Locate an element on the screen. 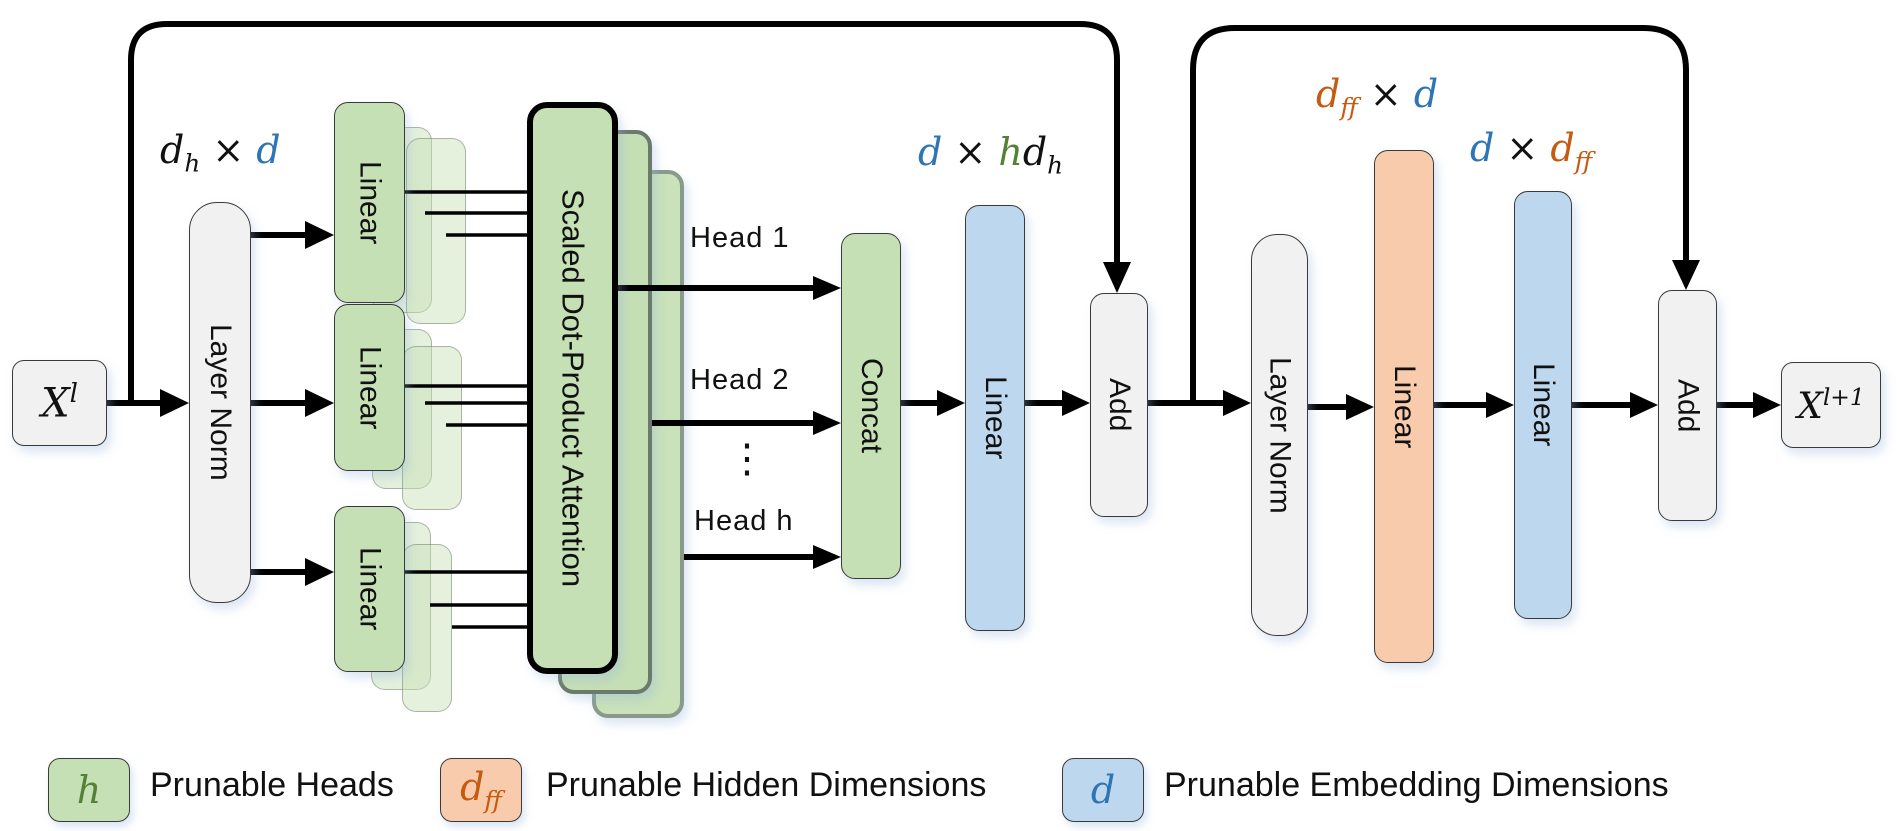 This screenshot has width=1897, height=831. dim-label-qkv: dh × d is located at coordinates (220, 153).